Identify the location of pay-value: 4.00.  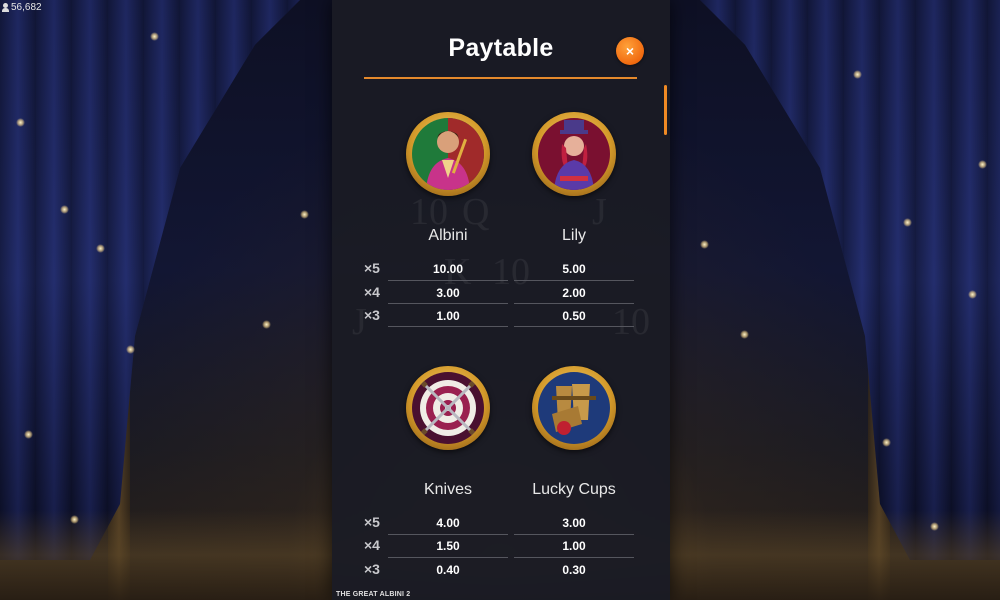
(448, 523).